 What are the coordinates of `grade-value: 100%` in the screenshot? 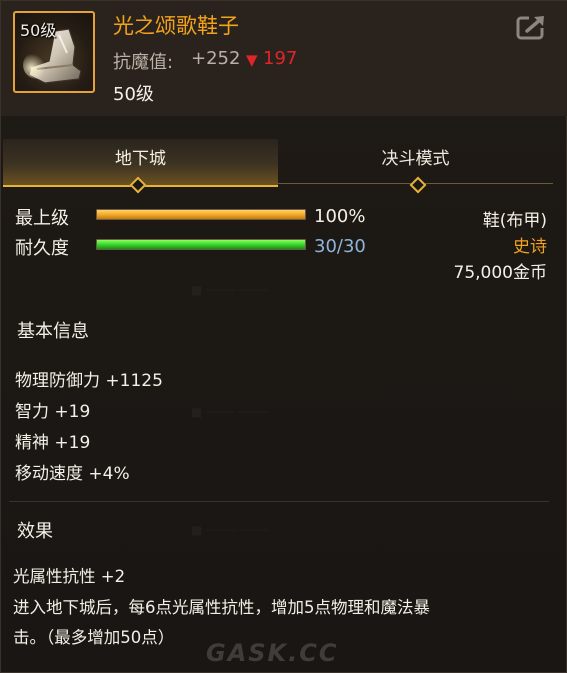 It's located at (340, 216).